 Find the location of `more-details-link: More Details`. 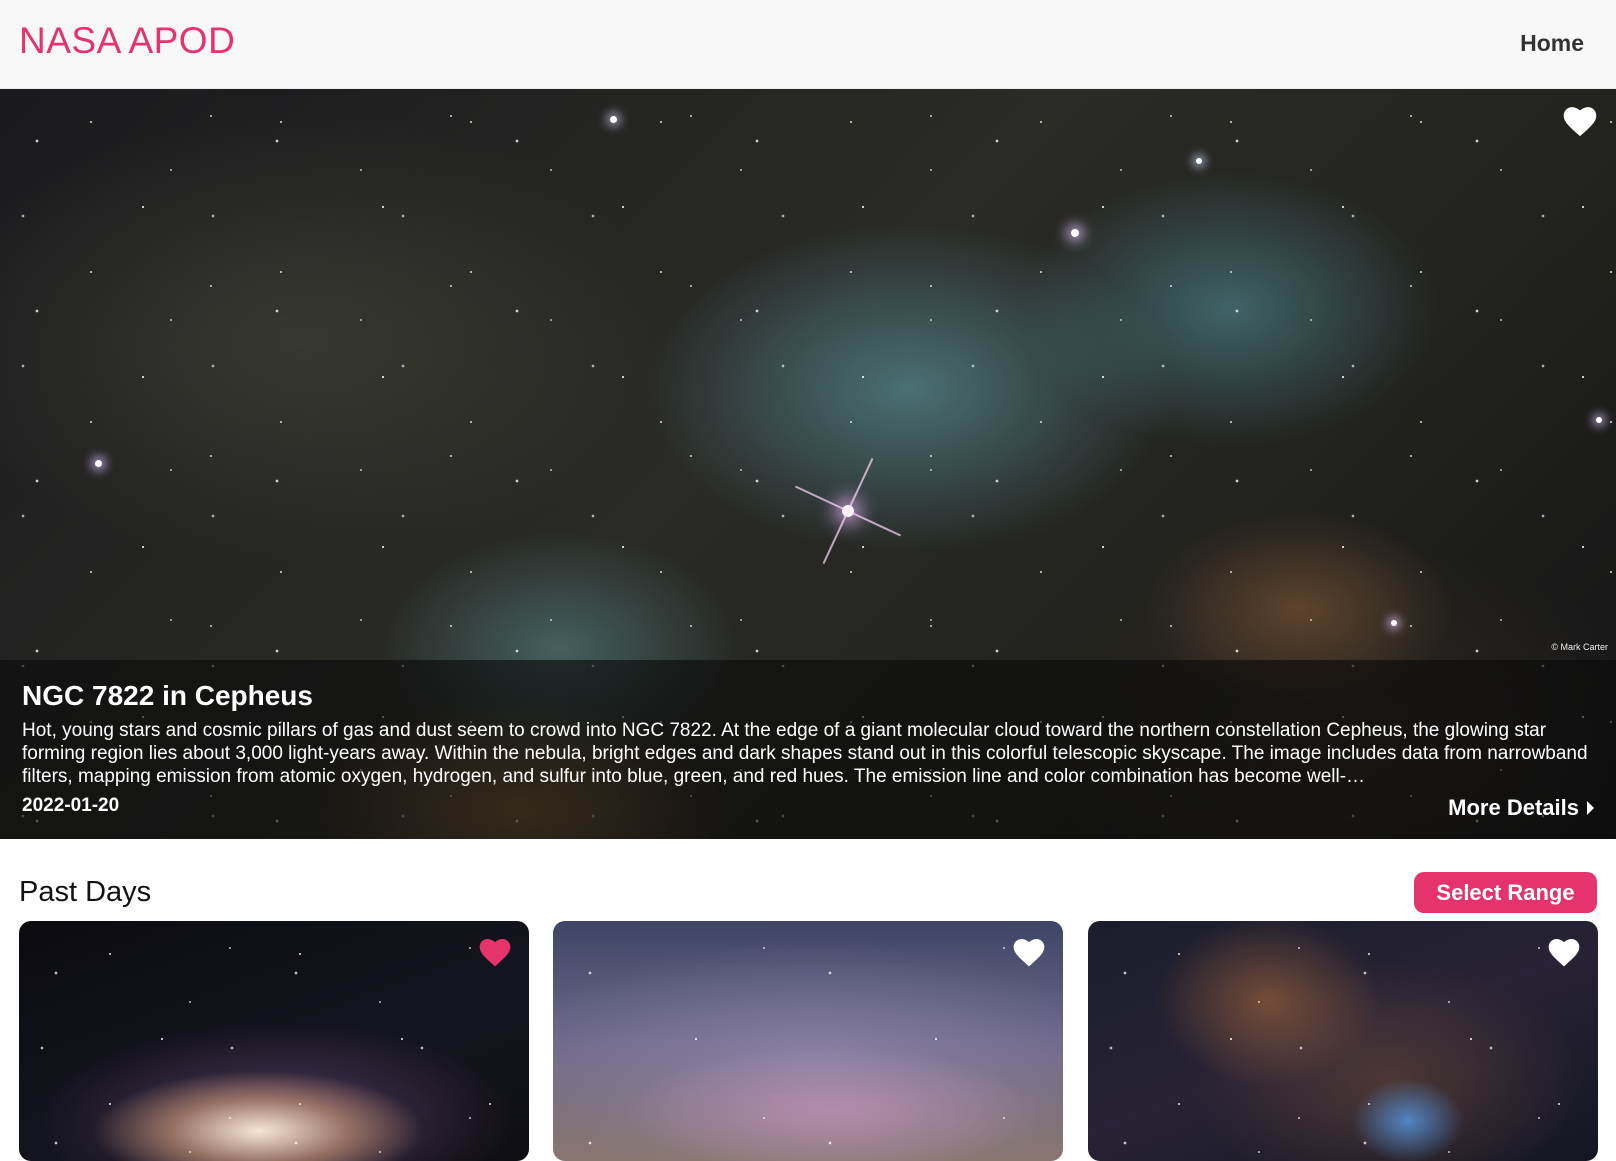

more-details-link: More Details is located at coordinates (1521, 808).